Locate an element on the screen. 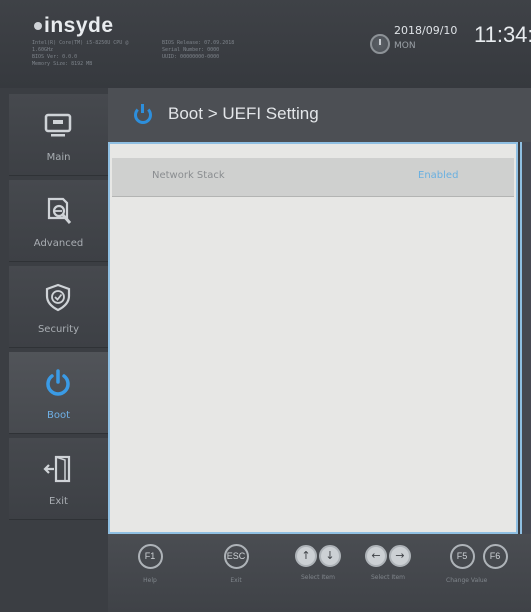  key-up-down: ↑ ↓ Select Item is located at coordinates (318, 562).